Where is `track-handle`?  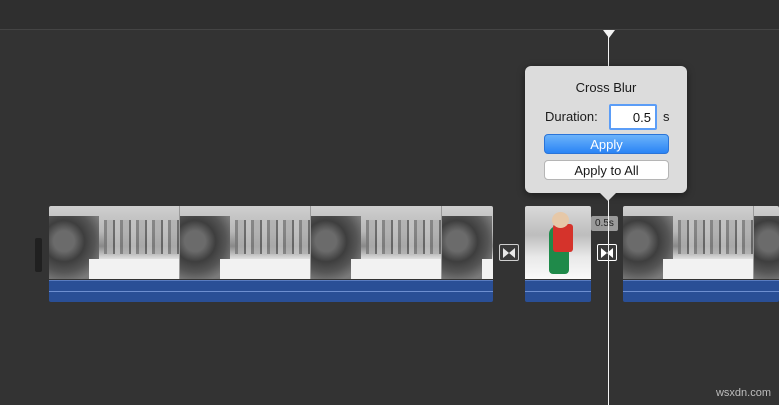
track-handle is located at coordinates (38, 255).